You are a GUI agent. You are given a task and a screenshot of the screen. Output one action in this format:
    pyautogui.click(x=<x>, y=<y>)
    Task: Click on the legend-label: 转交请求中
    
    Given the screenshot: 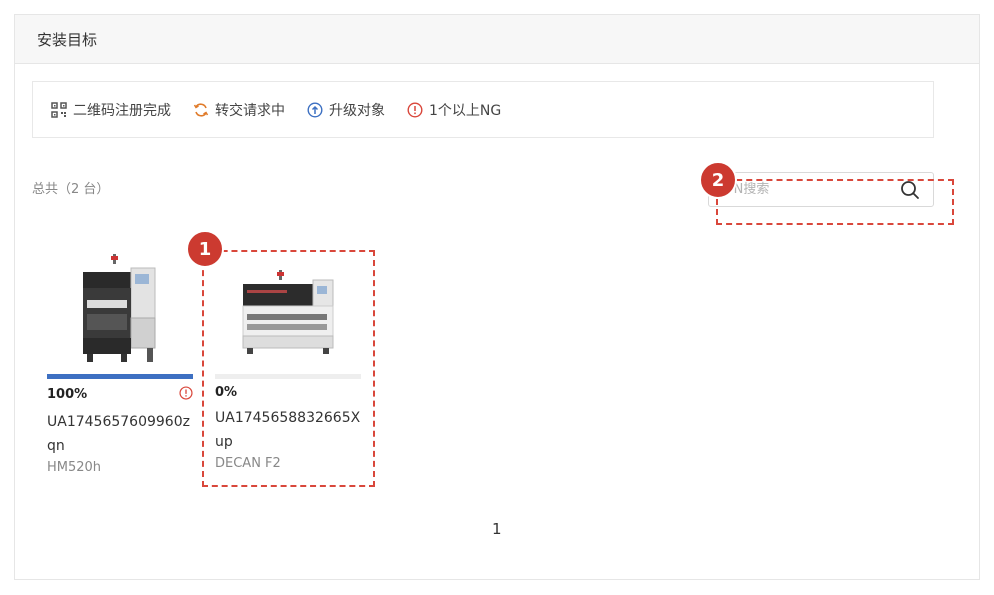 What is the action you would take?
    pyautogui.click(x=250, y=110)
    